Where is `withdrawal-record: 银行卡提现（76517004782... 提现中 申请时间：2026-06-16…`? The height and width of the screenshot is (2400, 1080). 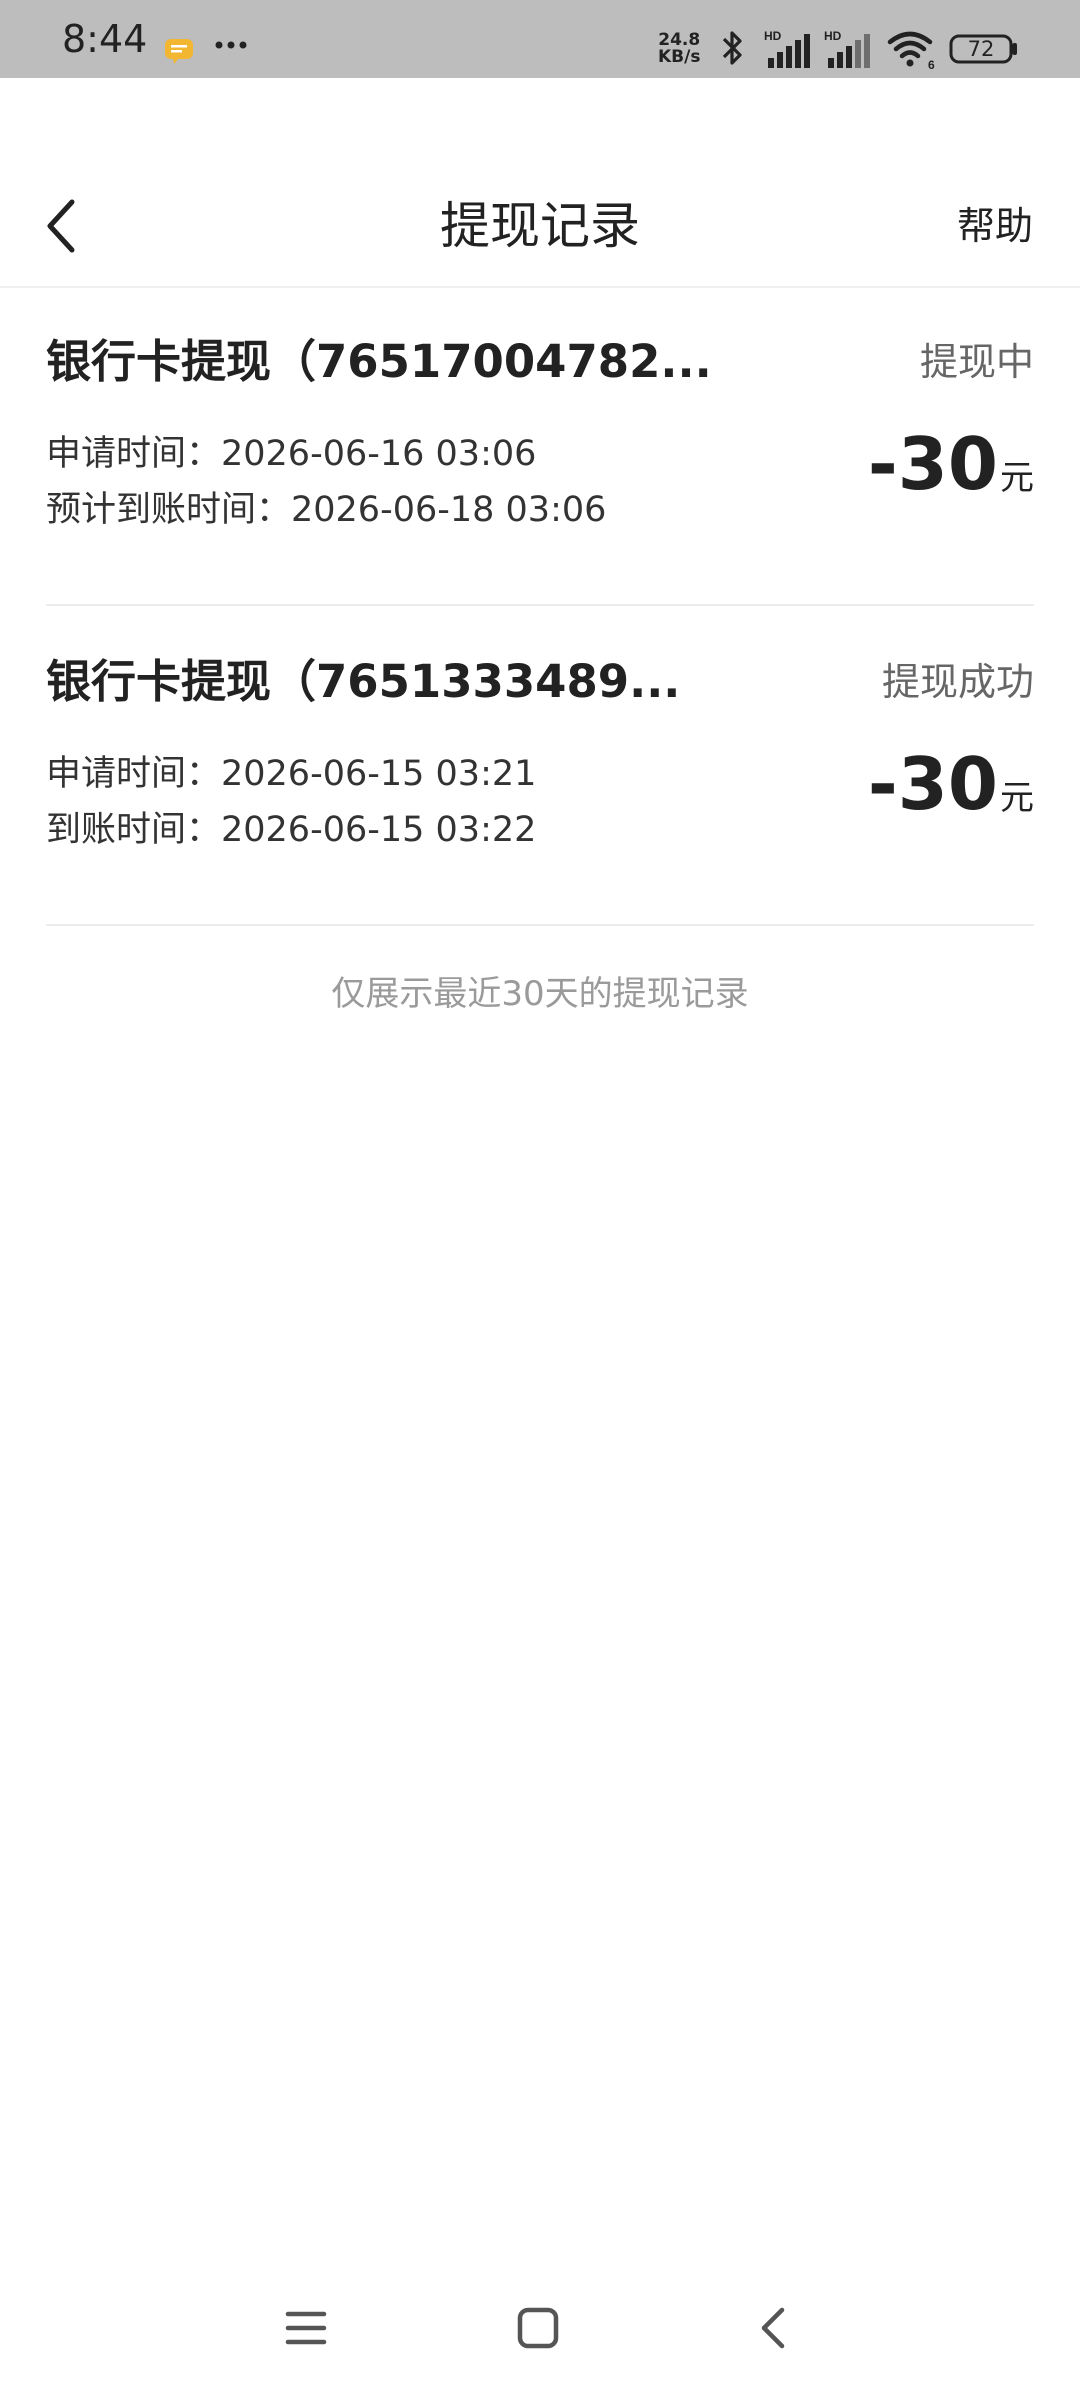 withdrawal-record: 银行卡提现（76517004782... 提现中 申请时间：2026-06-16… is located at coordinates (540, 446).